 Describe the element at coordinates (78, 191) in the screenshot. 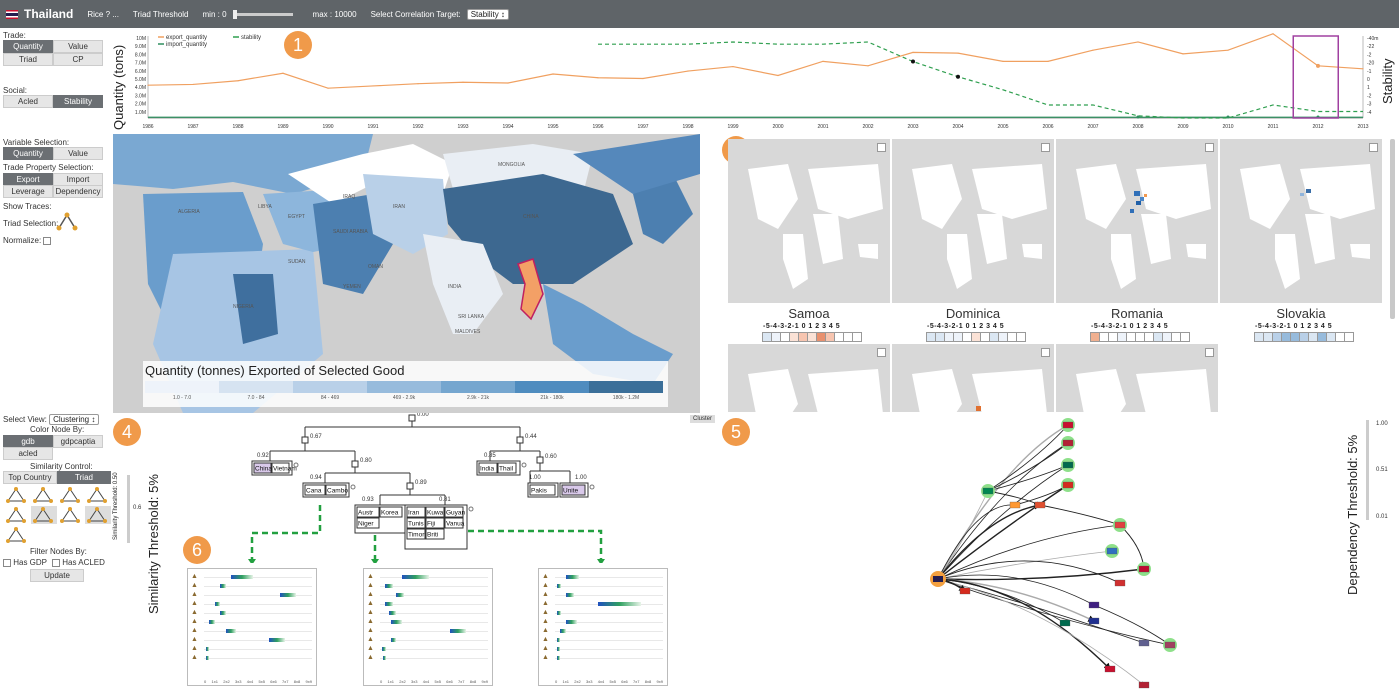

I see `trade-dependency-button: Dependency` at that location.